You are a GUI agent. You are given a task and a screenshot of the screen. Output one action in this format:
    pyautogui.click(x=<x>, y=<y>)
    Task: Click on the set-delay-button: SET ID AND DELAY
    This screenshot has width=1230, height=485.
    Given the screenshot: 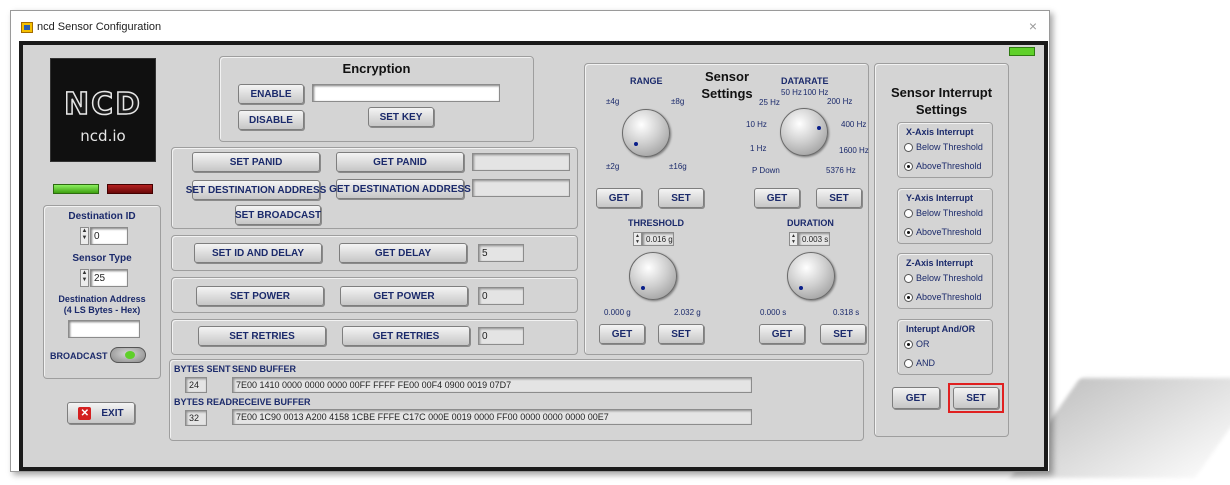 What is the action you would take?
    pyautogui.click(x=258, y=253)
    